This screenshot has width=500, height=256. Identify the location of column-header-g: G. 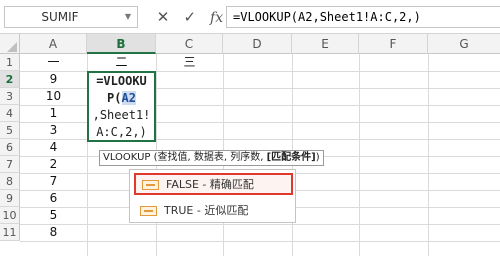
(464, 44).